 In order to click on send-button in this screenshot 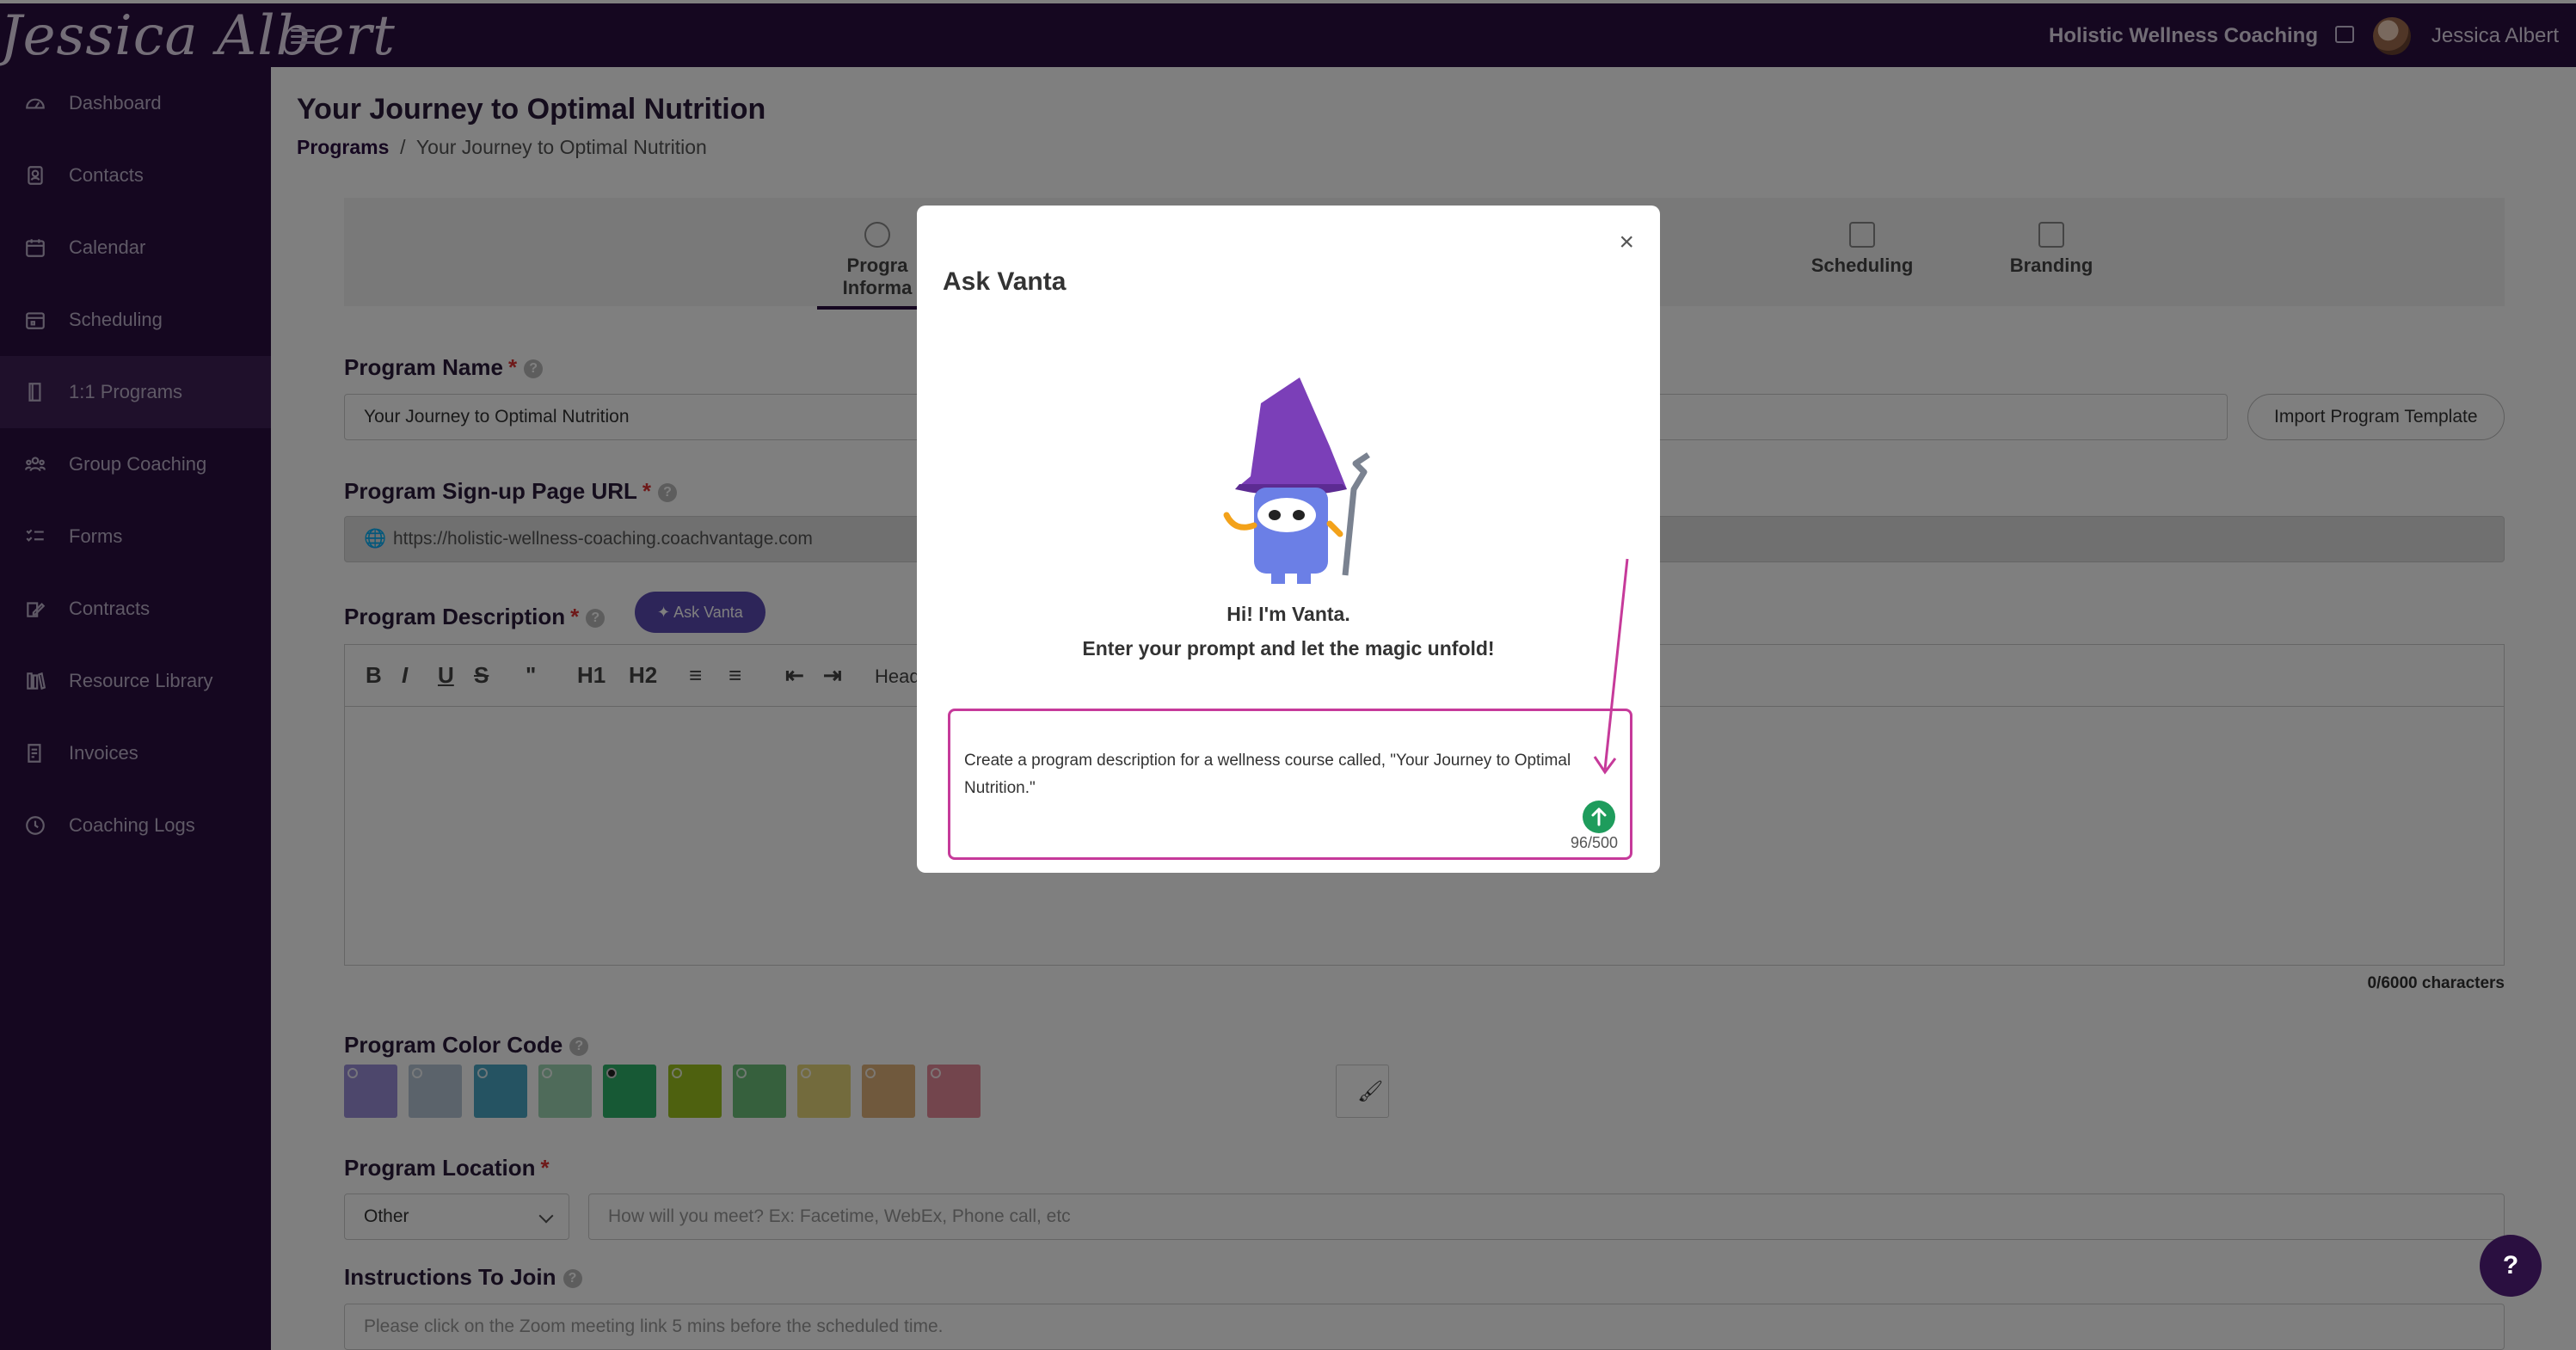, I will do `click(1599, 817)`.